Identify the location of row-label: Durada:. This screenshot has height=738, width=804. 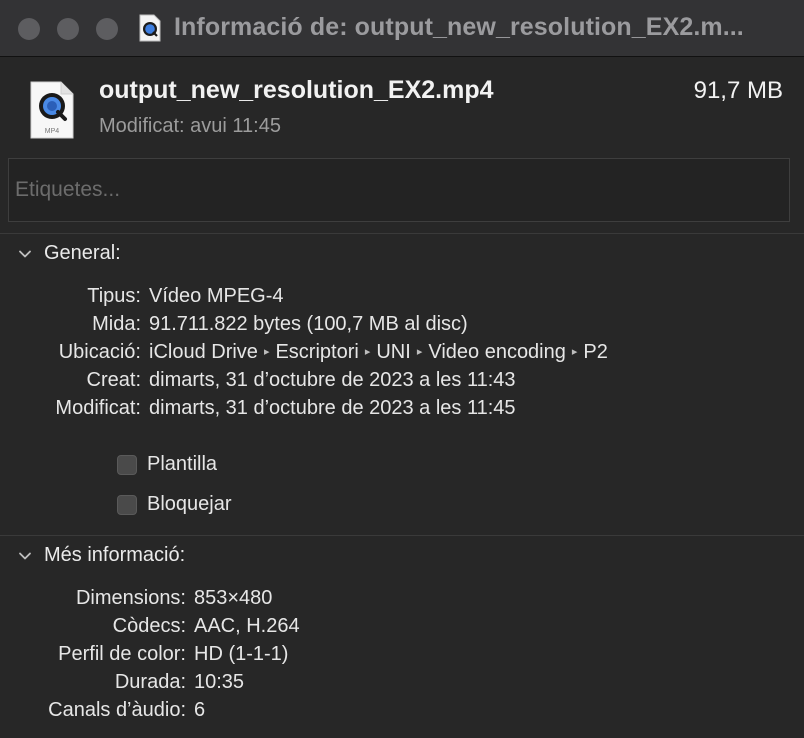
(150, 682).